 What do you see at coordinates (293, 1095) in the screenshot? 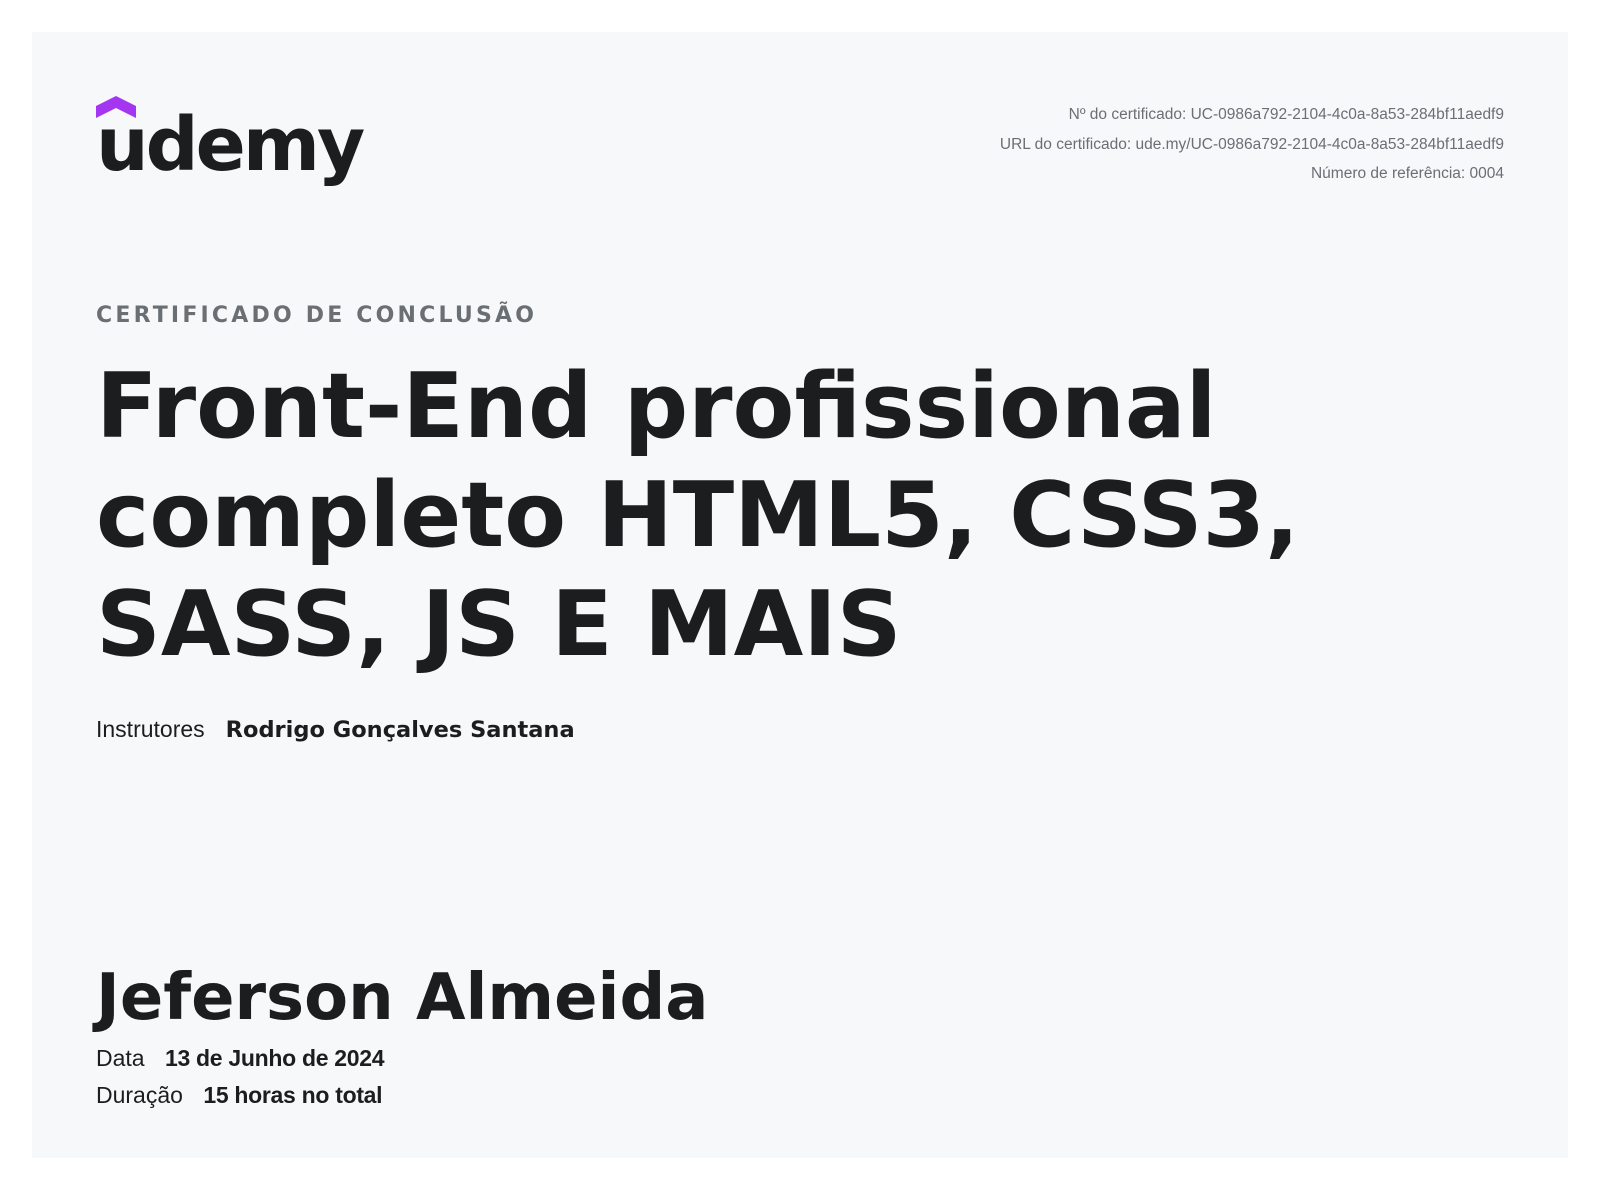
I see `duration-value: 15 horas no total` at bounding box center [293, 1095].